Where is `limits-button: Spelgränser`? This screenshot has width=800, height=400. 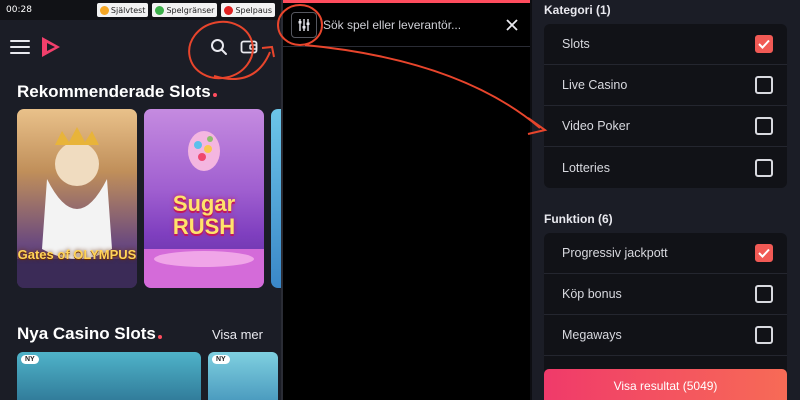
limits-button: Spelgränser is located at coordinates (185, 10).